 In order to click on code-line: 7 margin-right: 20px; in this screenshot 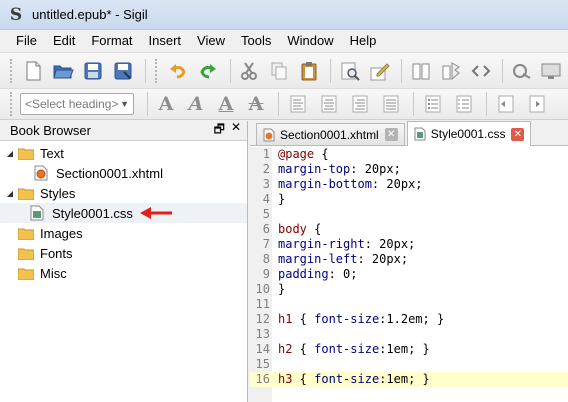, I will do `click(409, 244)`.